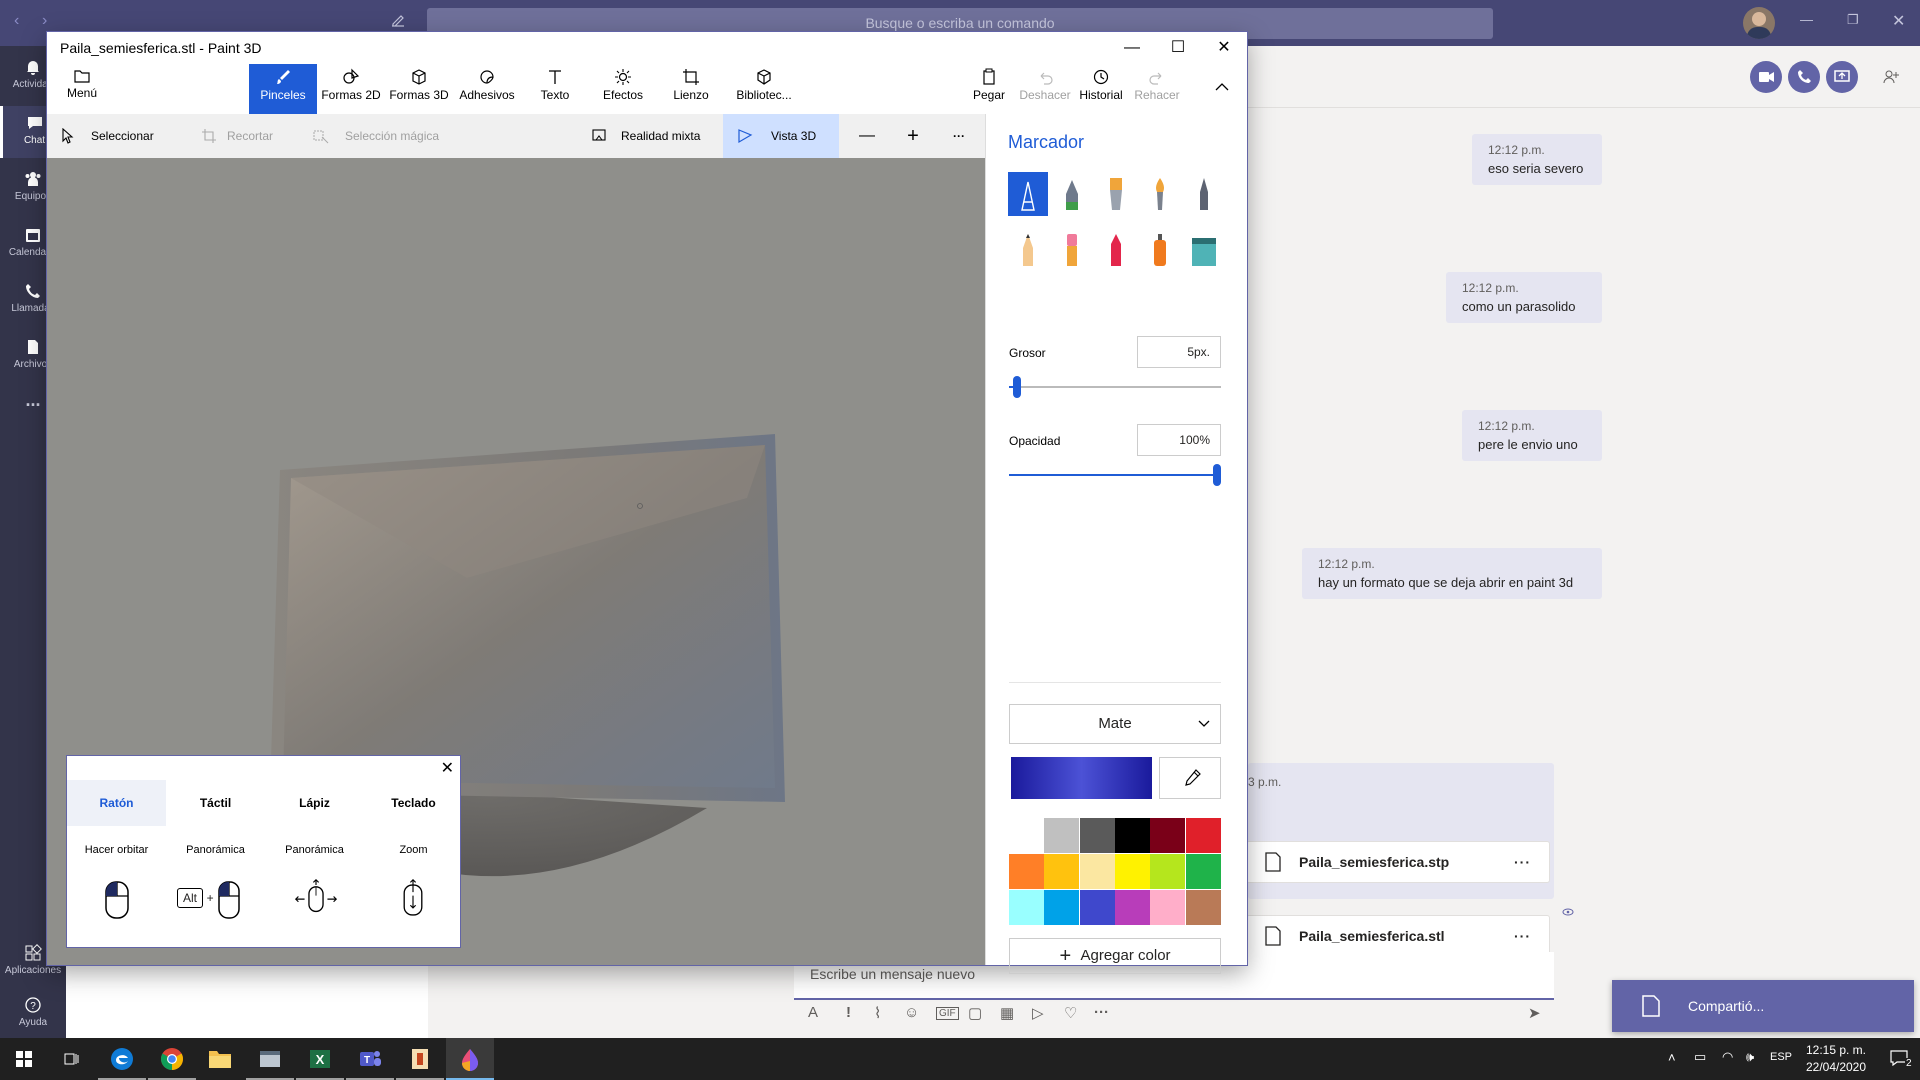 This screenshot has width=1920, height=1080. What do you see at coordinates (1007, 1013) in the screenshot?
I see `meeting-icon: ▦` at bounding box center [1007, 1013].